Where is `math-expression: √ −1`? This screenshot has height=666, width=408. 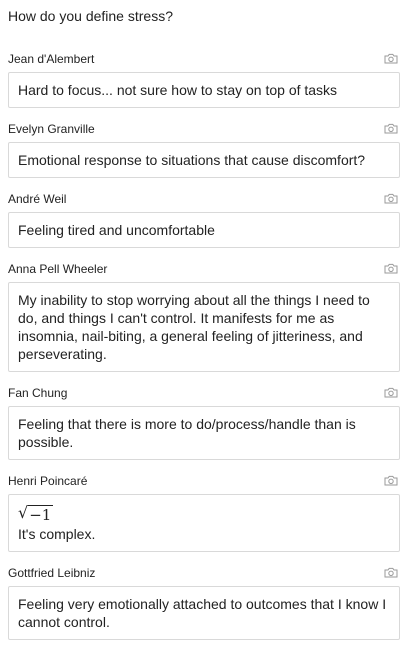
math-expression: √ −1 is located at coordinates (36, 513).